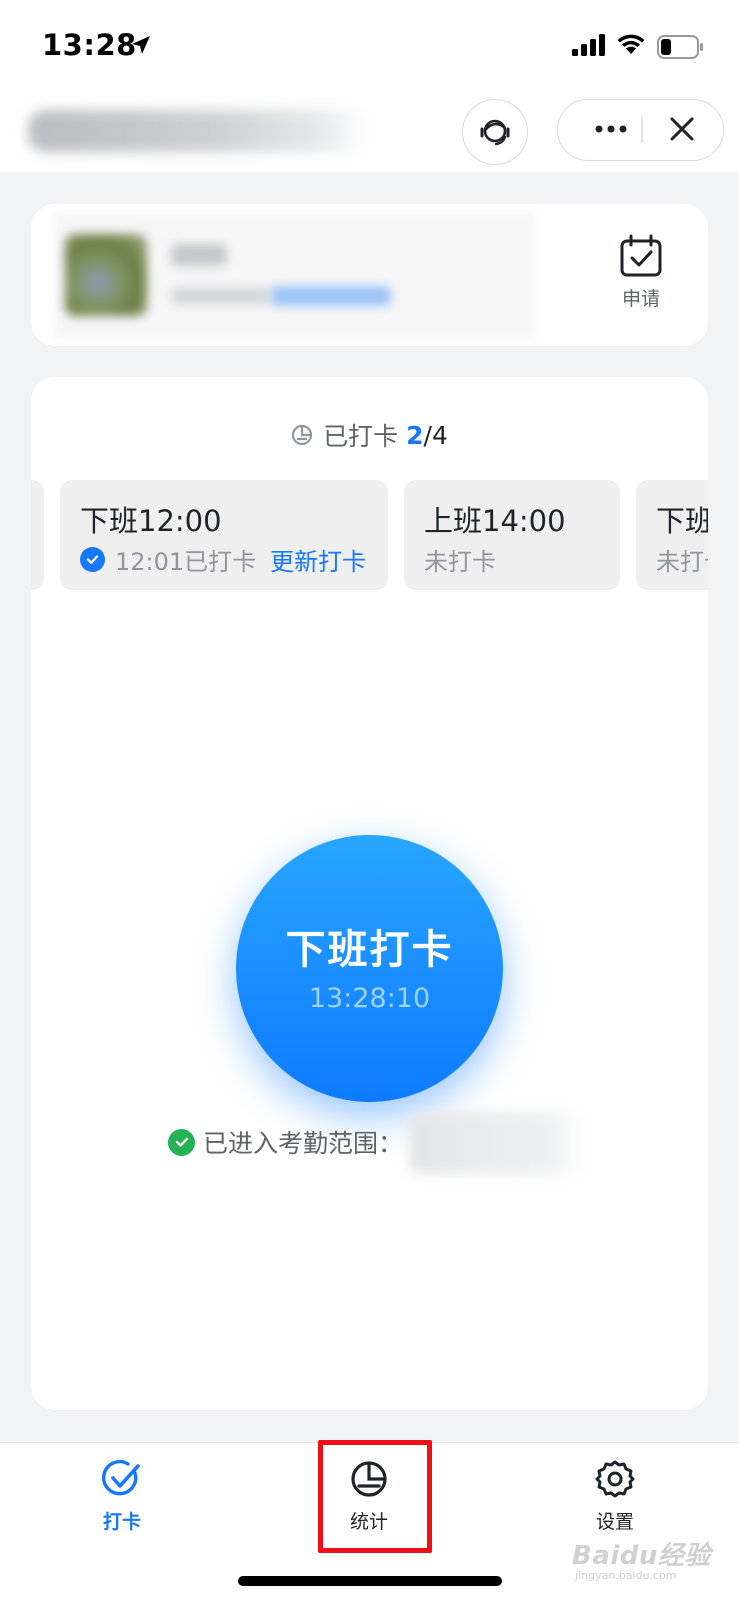  I want to click on cellular-signal-icon, so click(588, 45).